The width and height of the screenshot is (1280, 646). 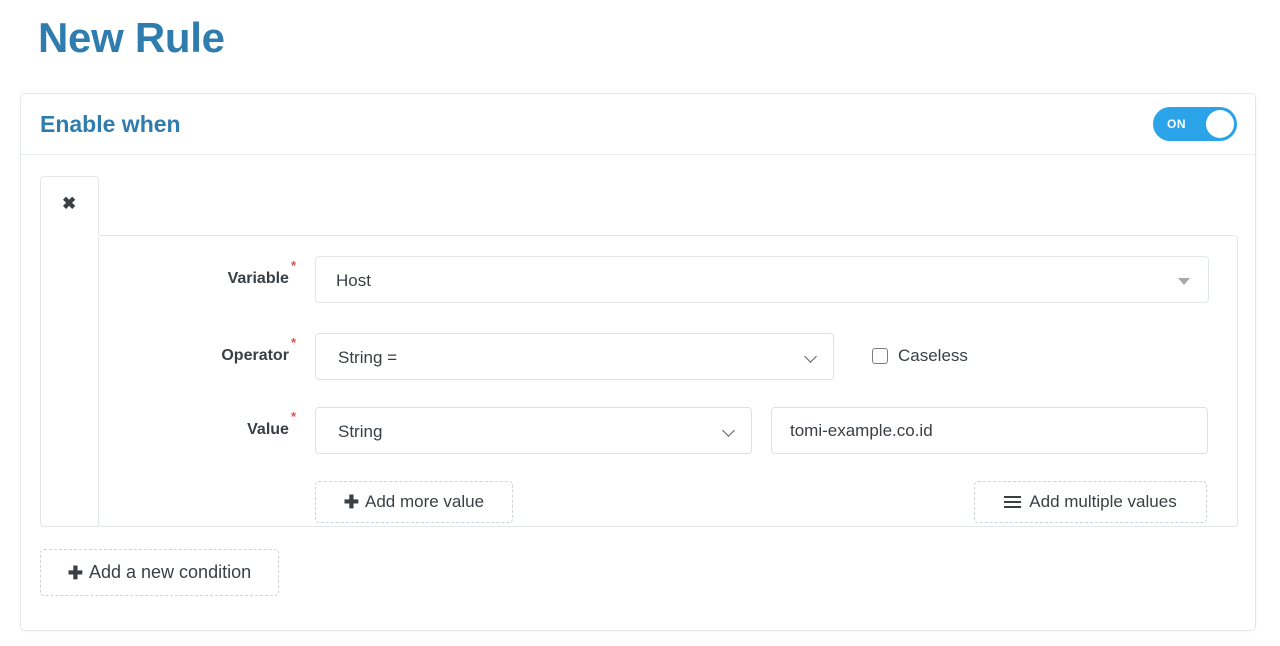 What do you see at coordinates (1195, 124) in the screenshot?
I see `enable-when-toggle: ON` at bounding box center [1195, 124].